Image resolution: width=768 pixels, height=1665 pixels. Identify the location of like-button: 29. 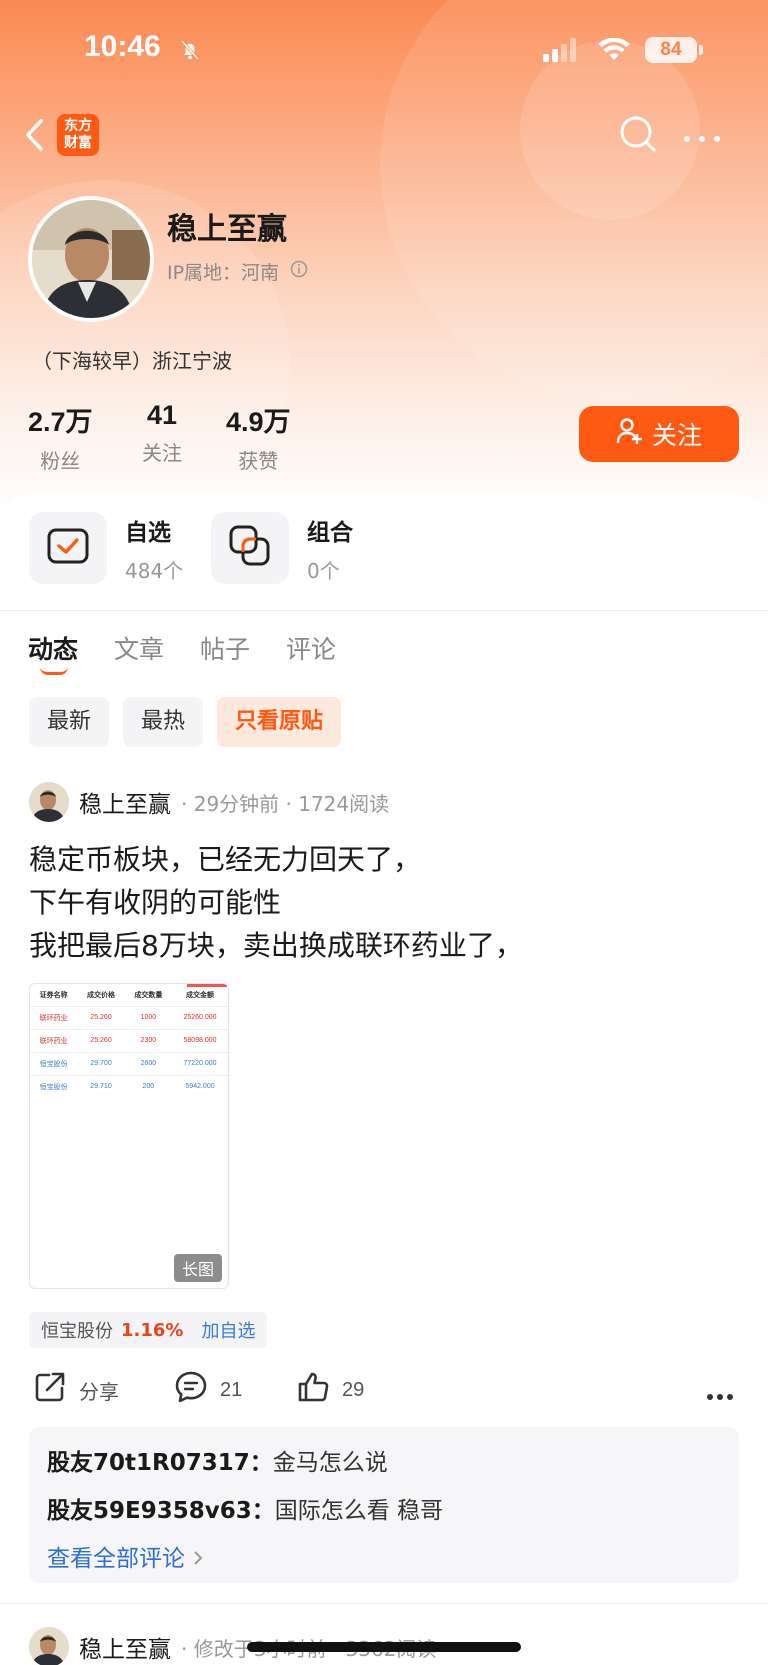
(330, 1390).